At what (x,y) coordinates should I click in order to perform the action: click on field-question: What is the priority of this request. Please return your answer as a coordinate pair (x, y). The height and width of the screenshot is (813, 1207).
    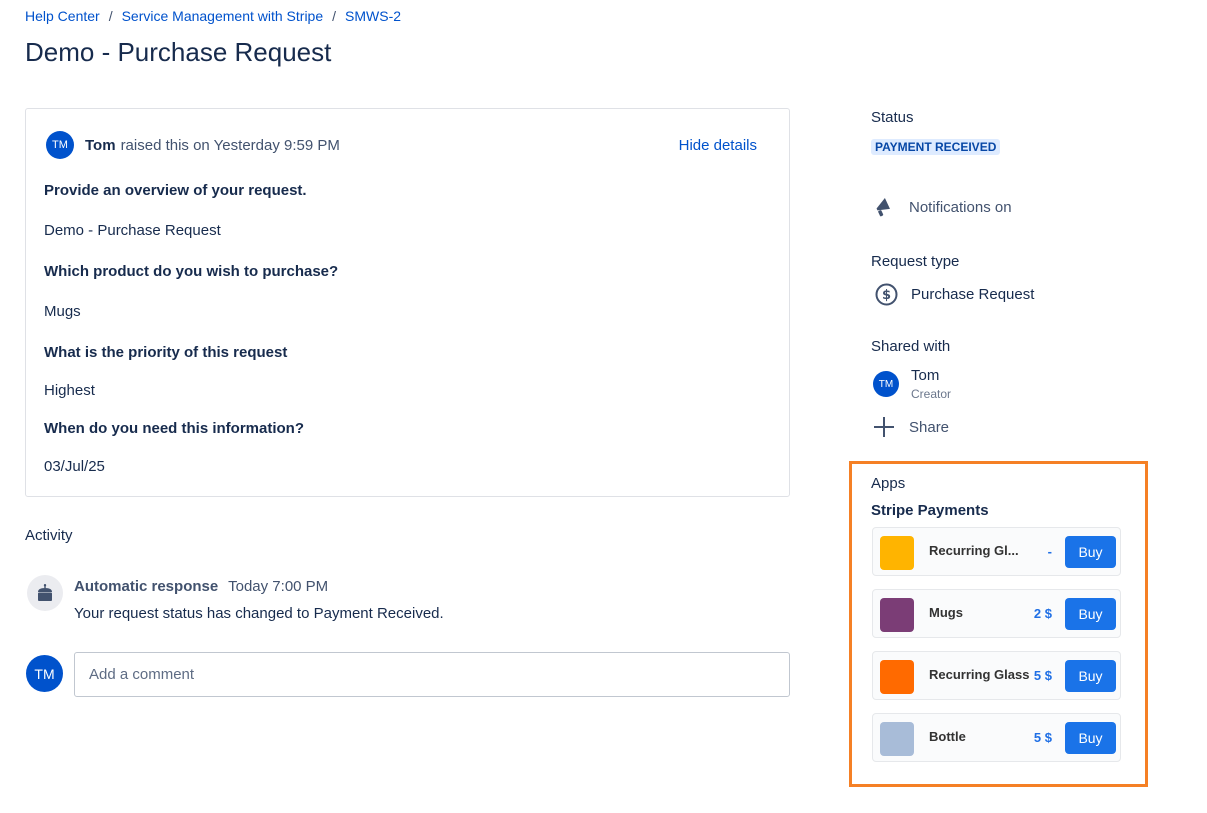
    Looking at the image, I should click on (166, 352).